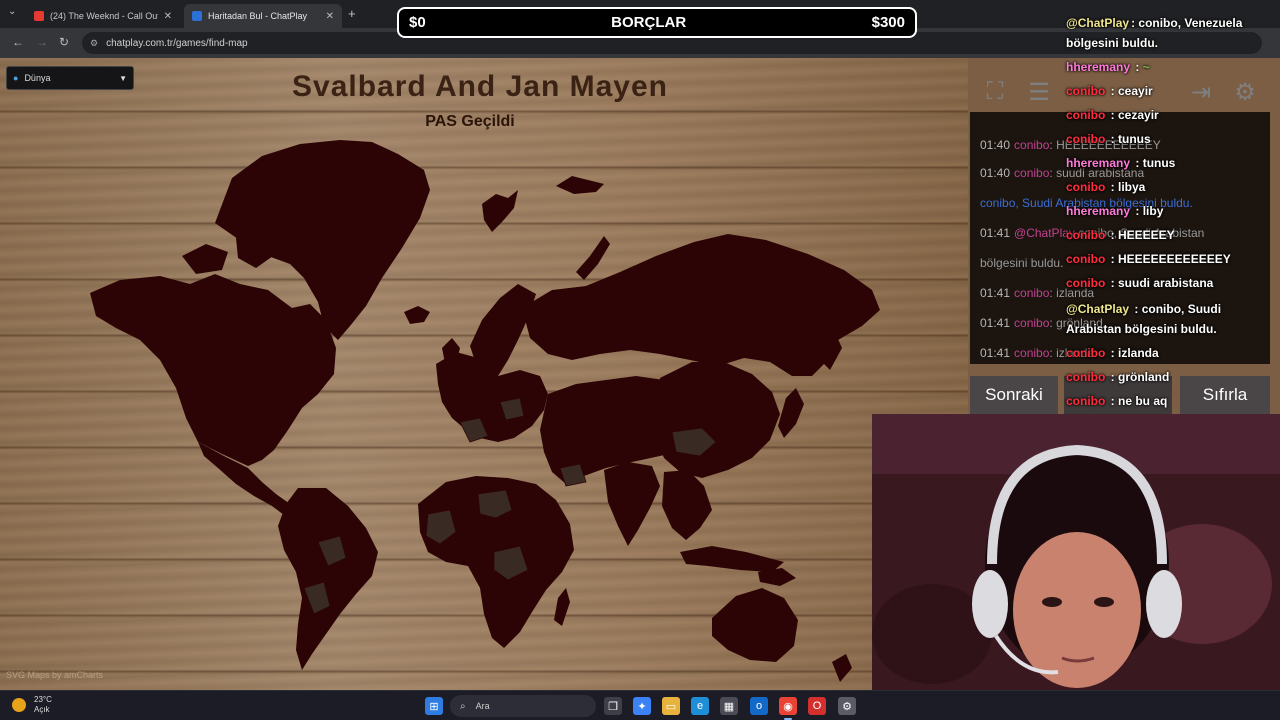 This screenshot has height=720, width=1280. I want to click on country-madagascar, so click(562, 607).